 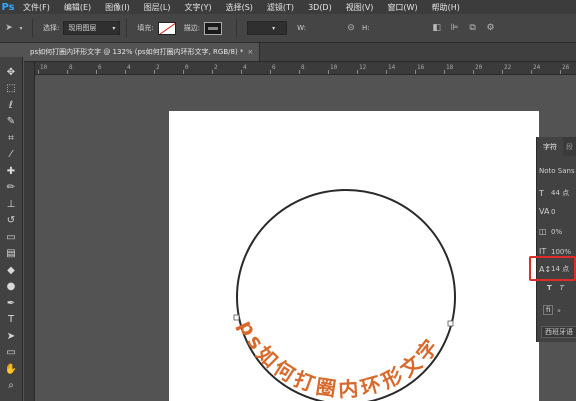 I want to click on path-ops-icon: ◧, so click(x=437, y=28).